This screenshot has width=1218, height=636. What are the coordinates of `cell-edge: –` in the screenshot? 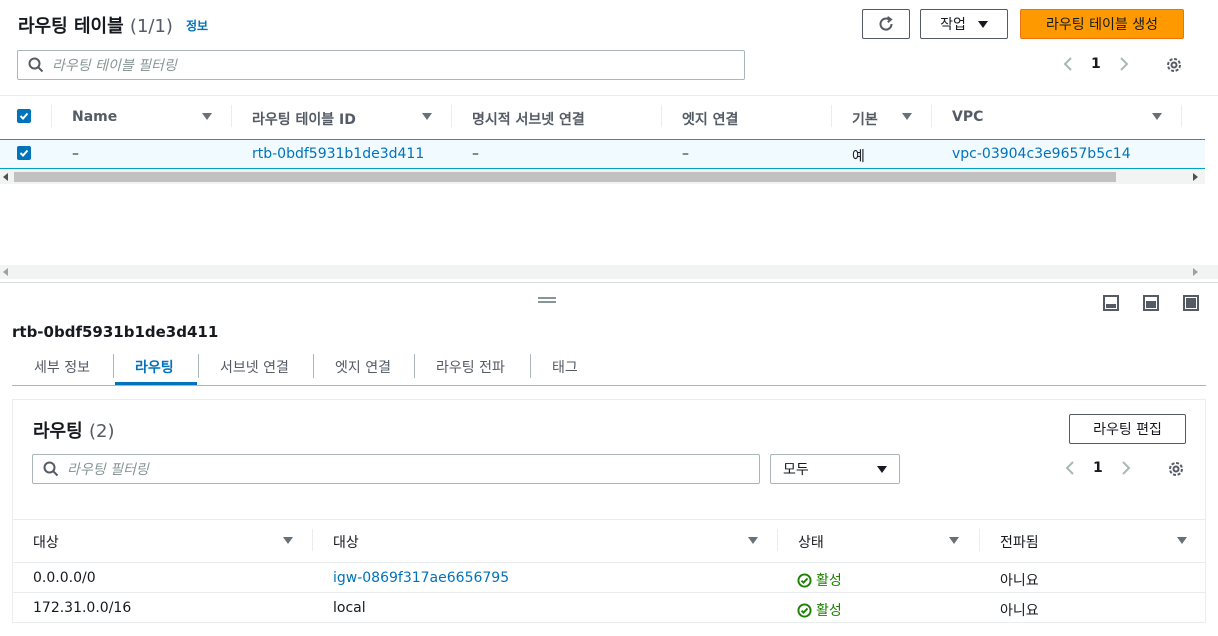 It's located at (685, 154).